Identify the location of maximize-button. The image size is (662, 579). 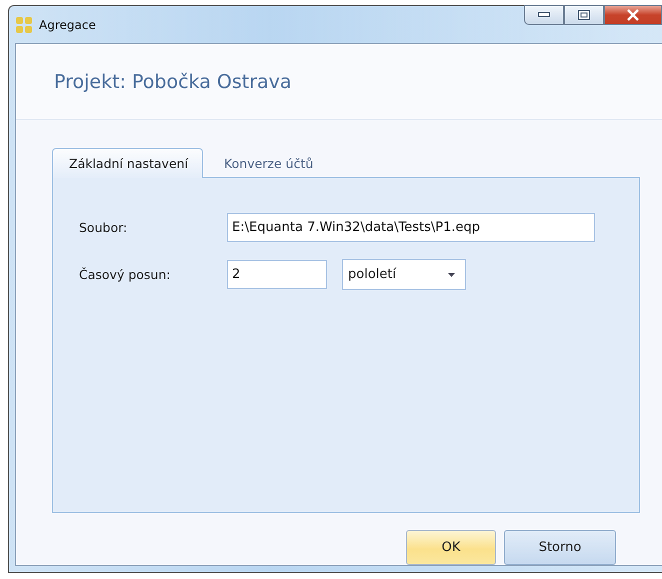
(584, 15).